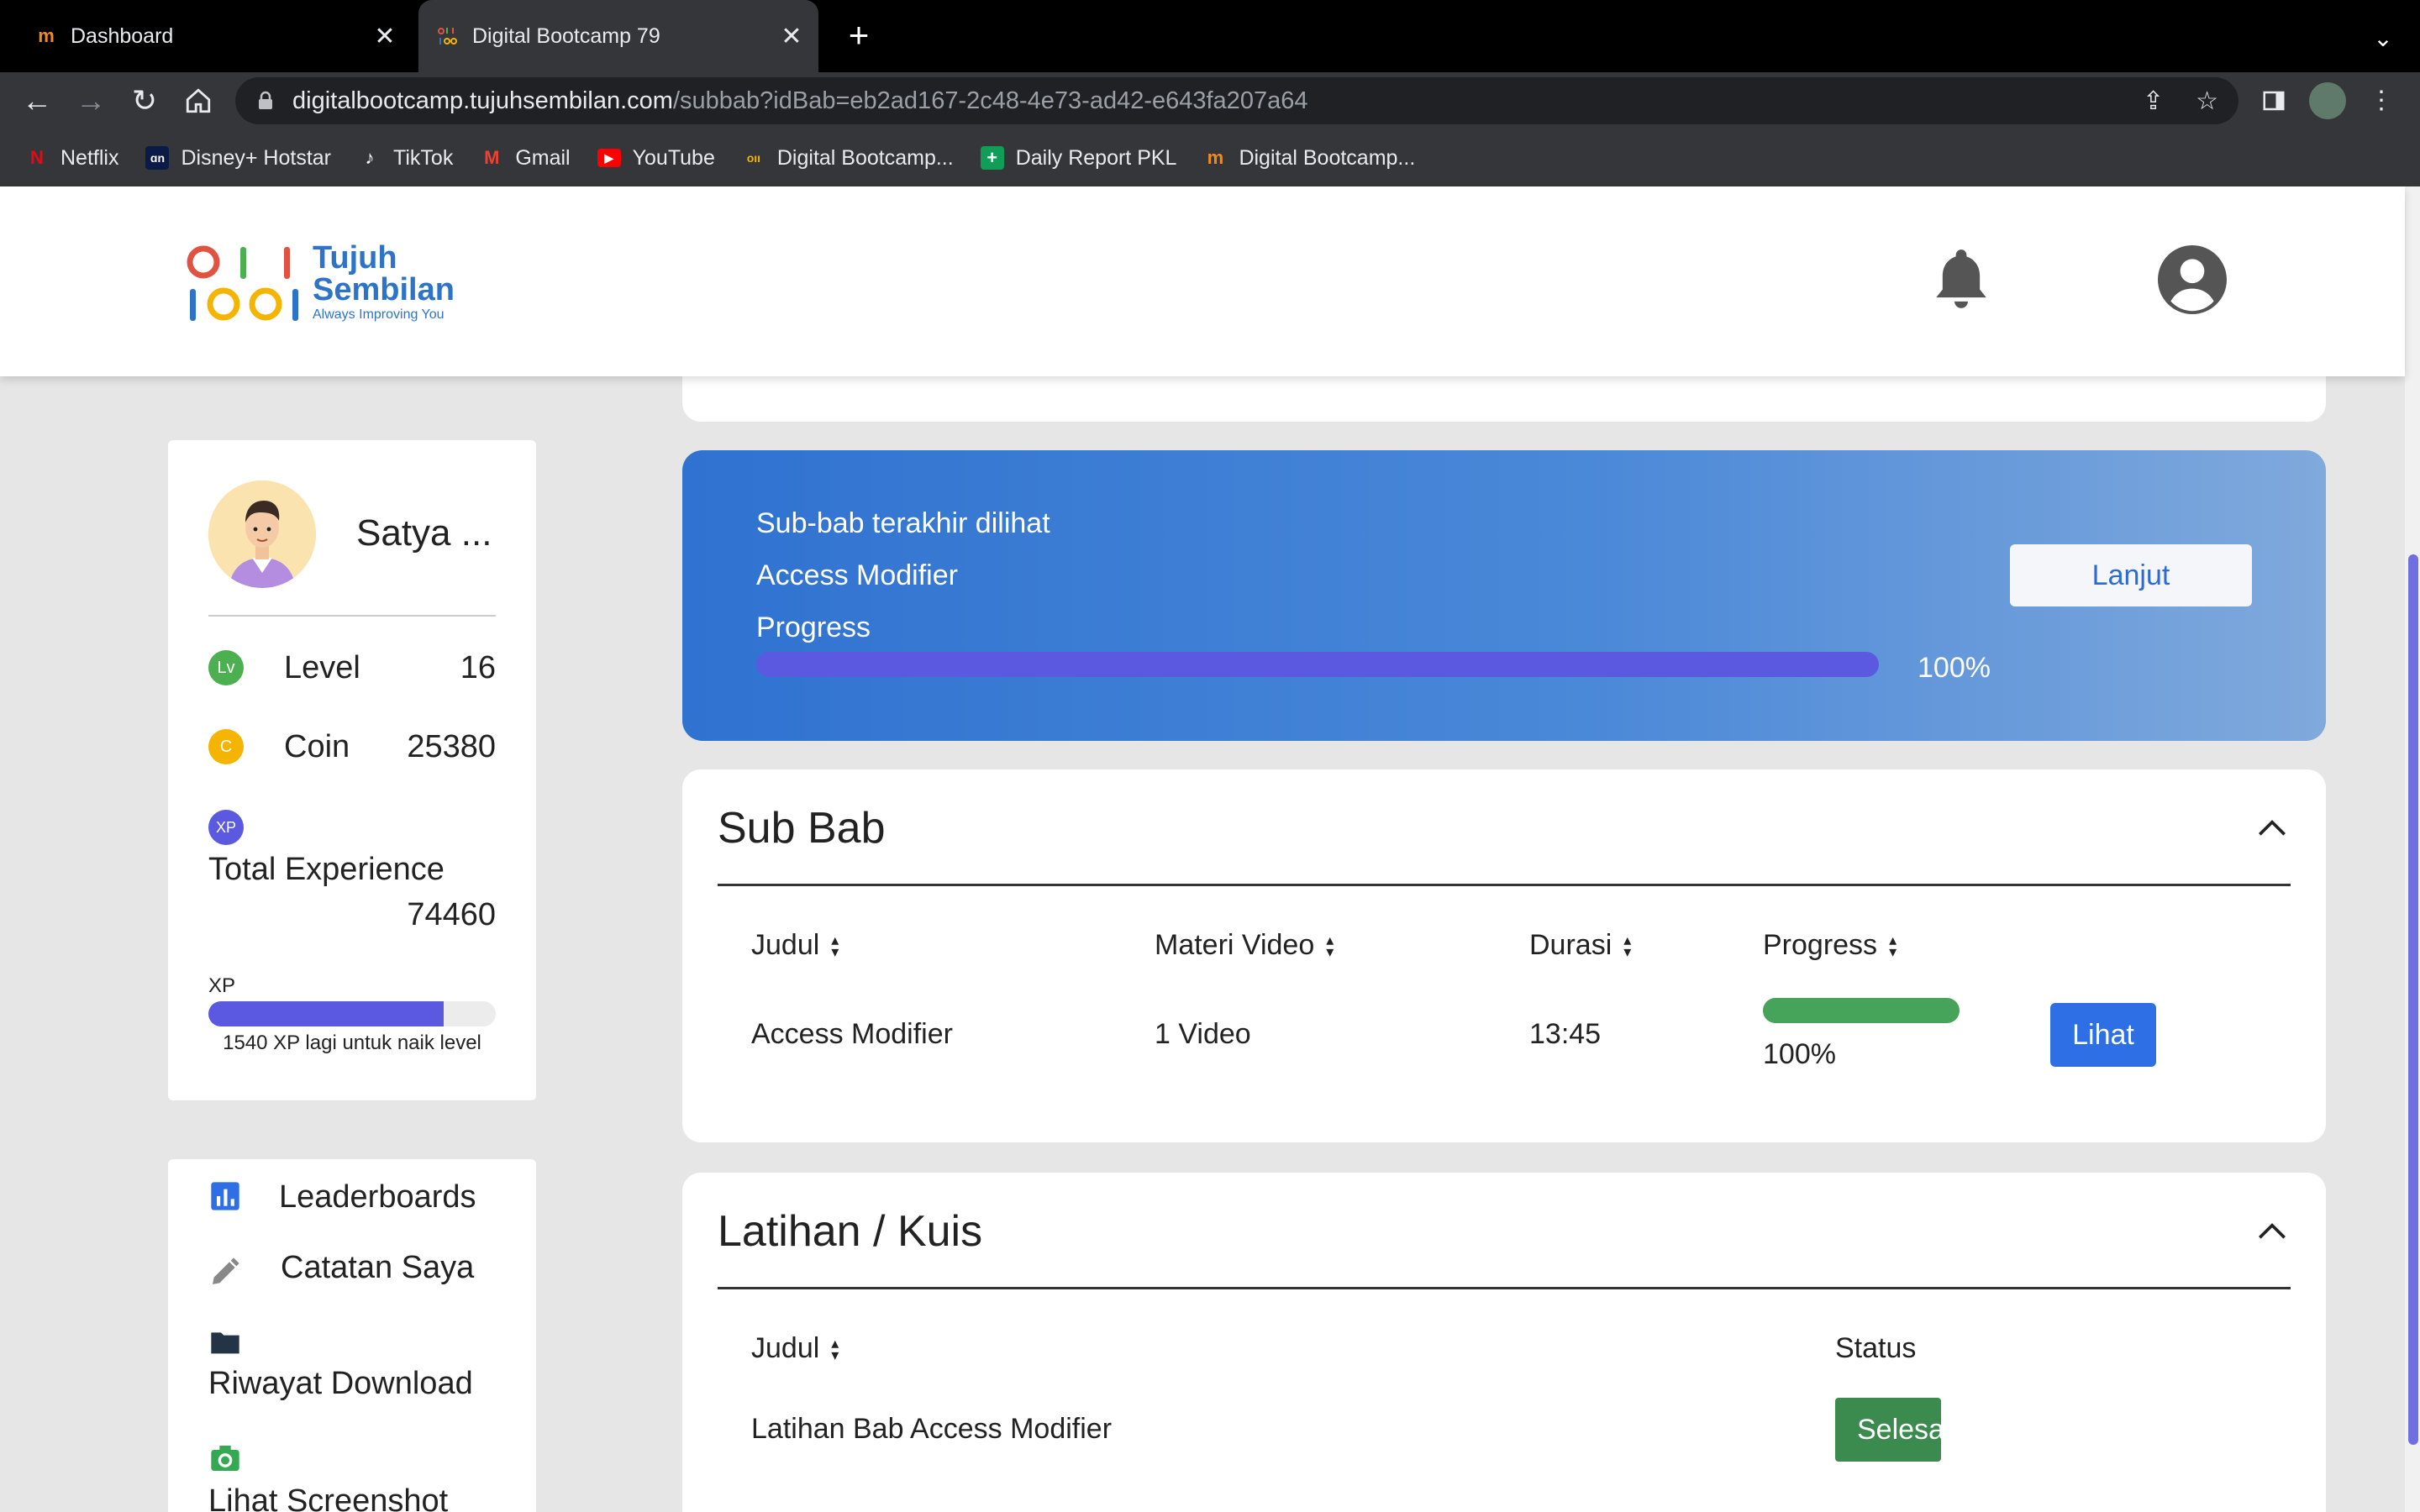 The image size is (2420, 1512). What do you see at coordinates (1203, 1034) in the screenshot?
I see `cell-materi-video: 1 Video` at bounding box center [1203, 1034].